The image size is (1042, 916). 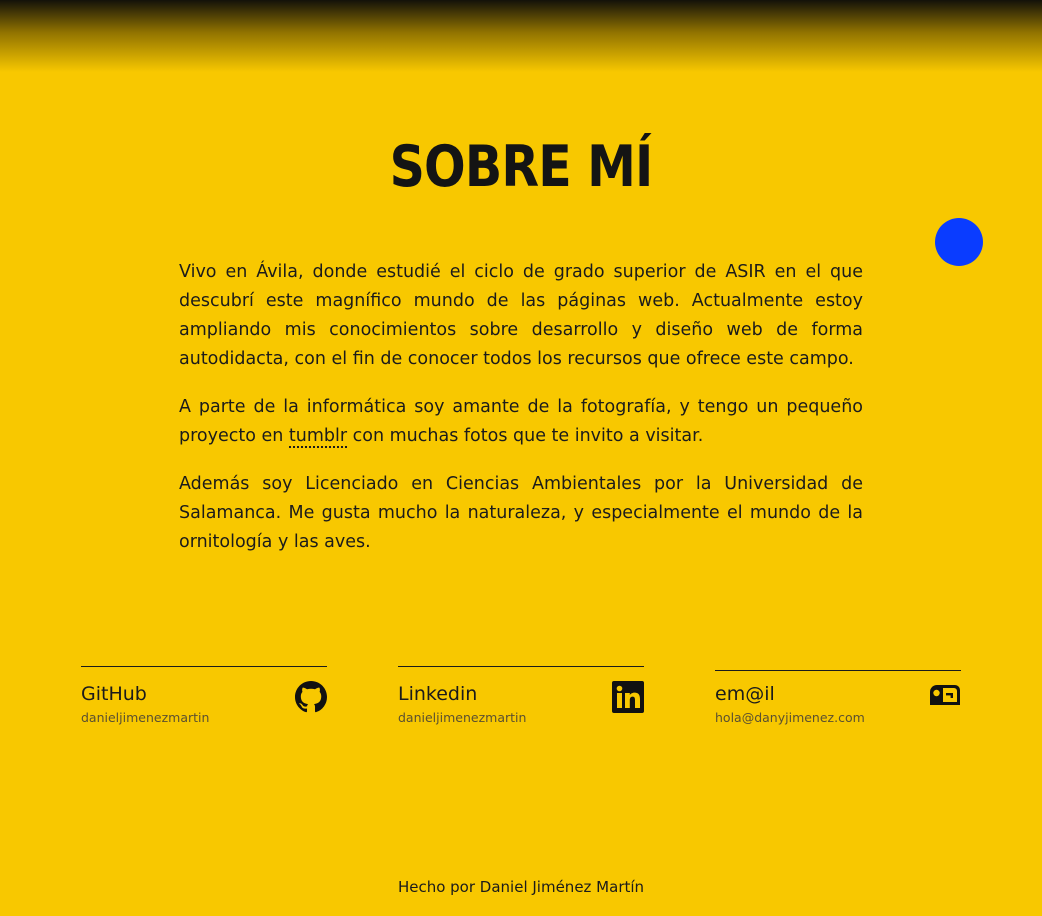 I want to click on contact-email: em@il hola@danyjimenez.com, so click(x=838, y=697).